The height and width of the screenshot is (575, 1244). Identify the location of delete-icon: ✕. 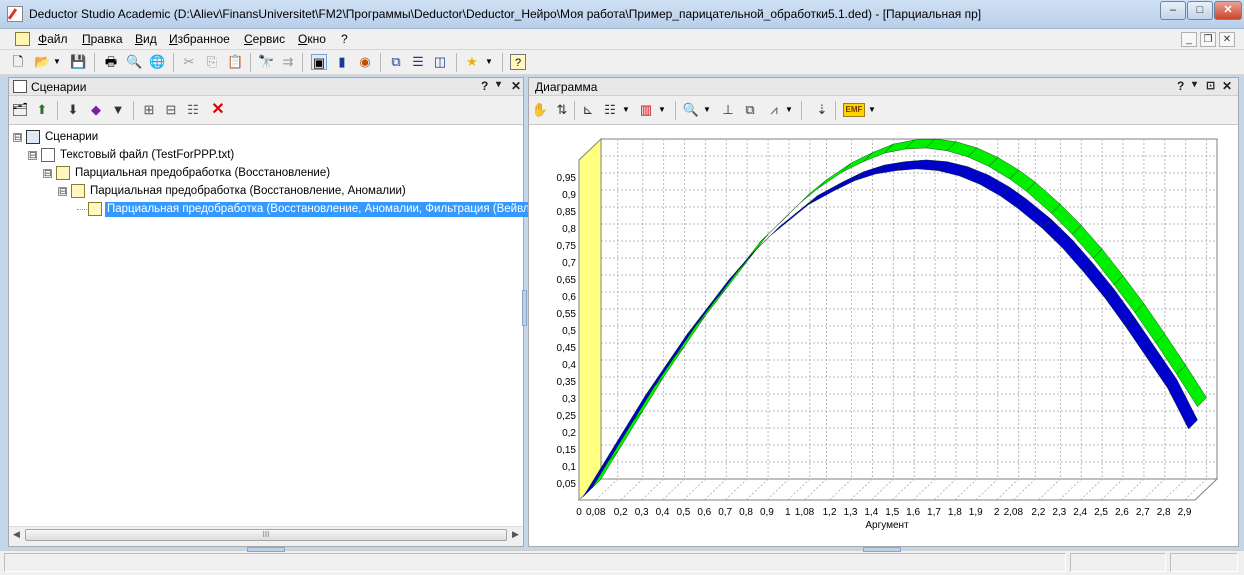
(218, 110).